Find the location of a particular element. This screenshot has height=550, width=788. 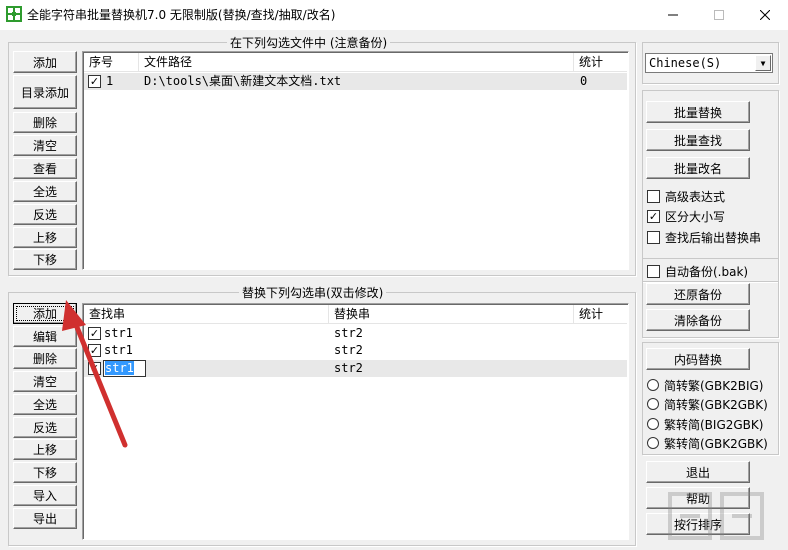

batch-rename-button: 批量改名 is located at coordinates (698, 168).